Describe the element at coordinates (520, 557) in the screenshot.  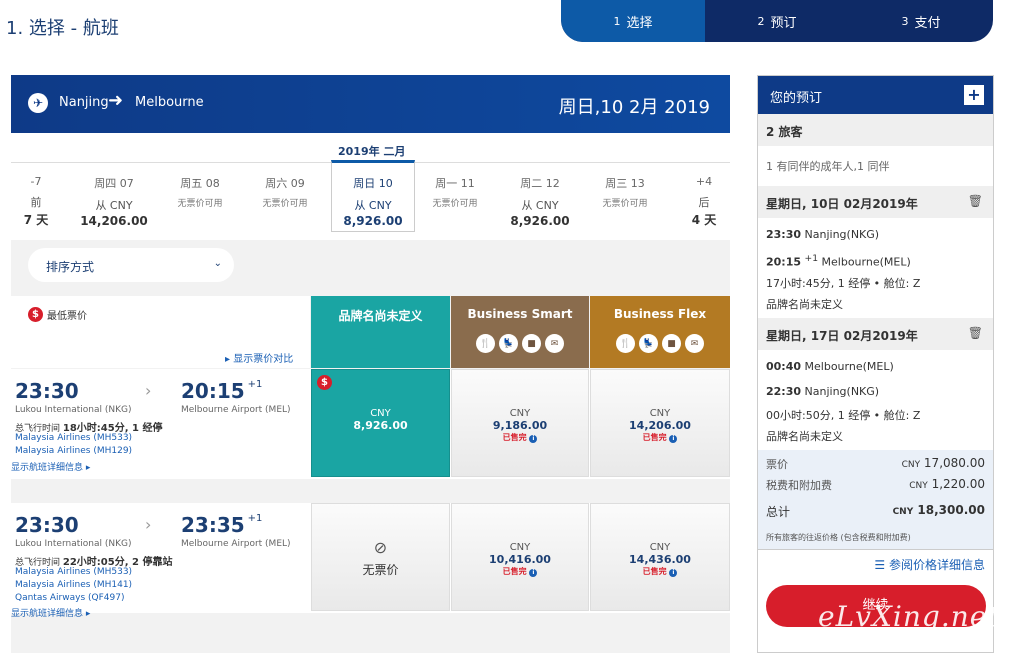
I see `fare-cell: CNY 10,416.00 已售完 i` at that location.